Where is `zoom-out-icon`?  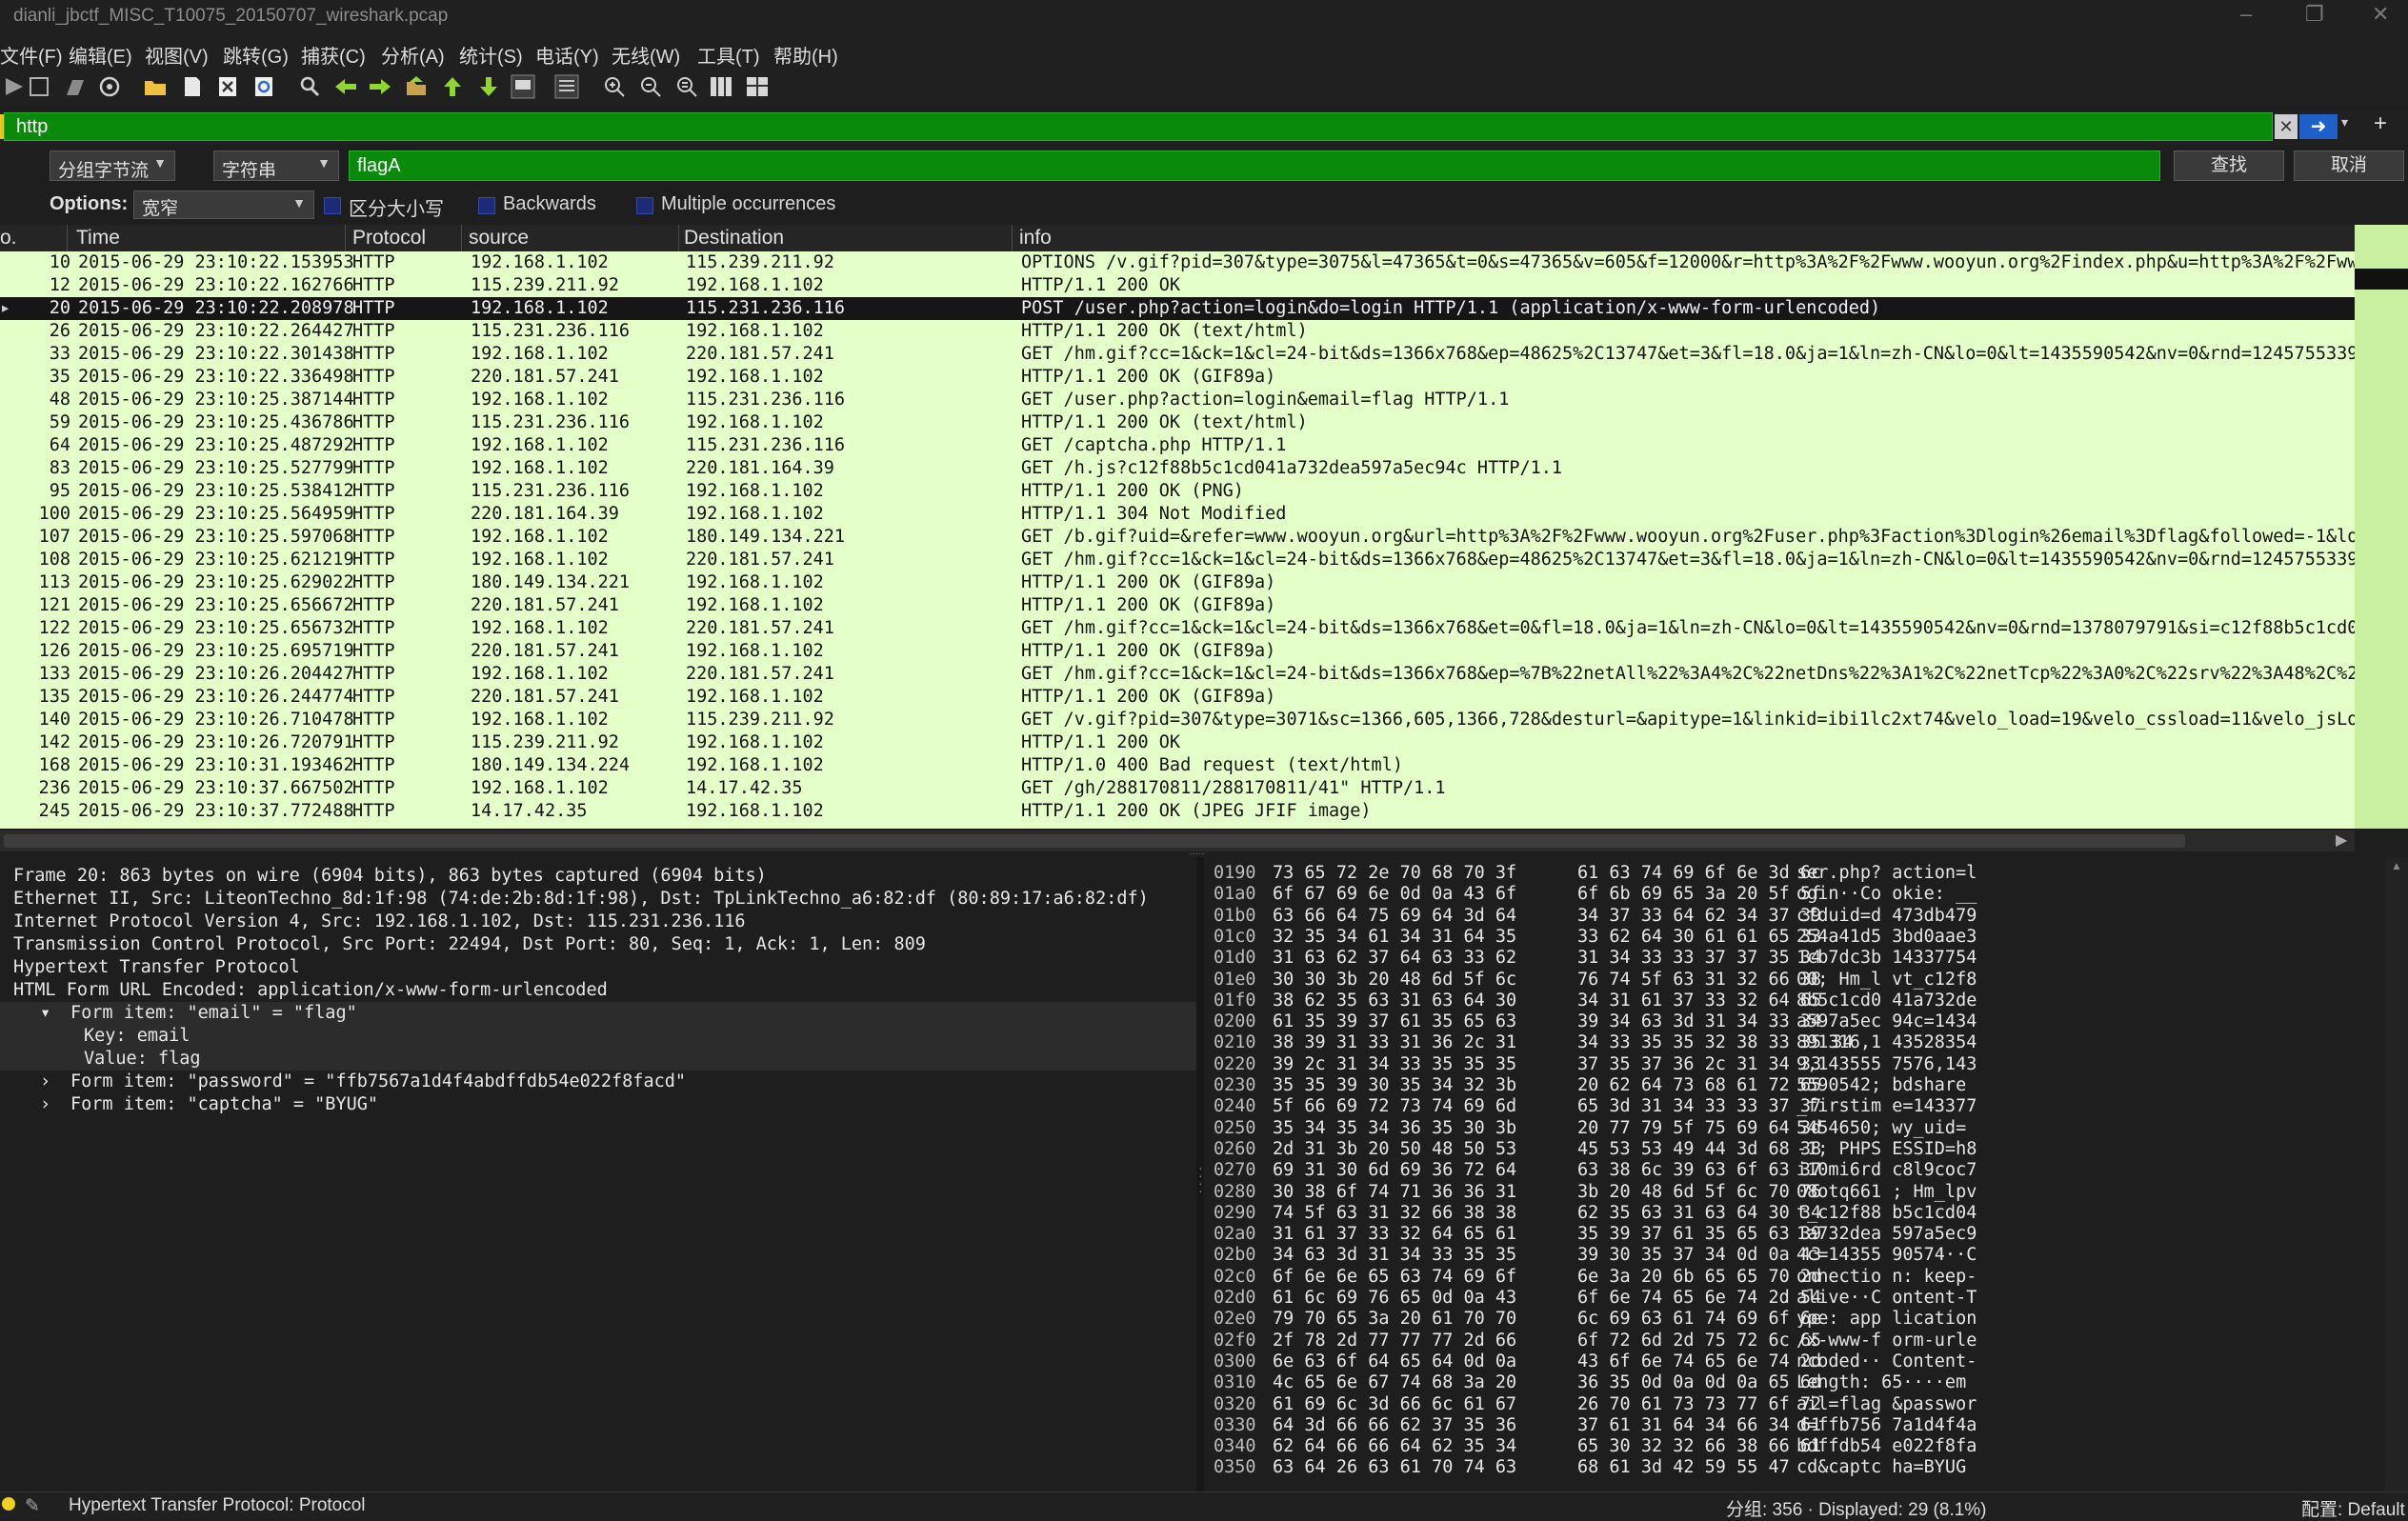
zoom-out-icon is located at coordinates (650, 86).